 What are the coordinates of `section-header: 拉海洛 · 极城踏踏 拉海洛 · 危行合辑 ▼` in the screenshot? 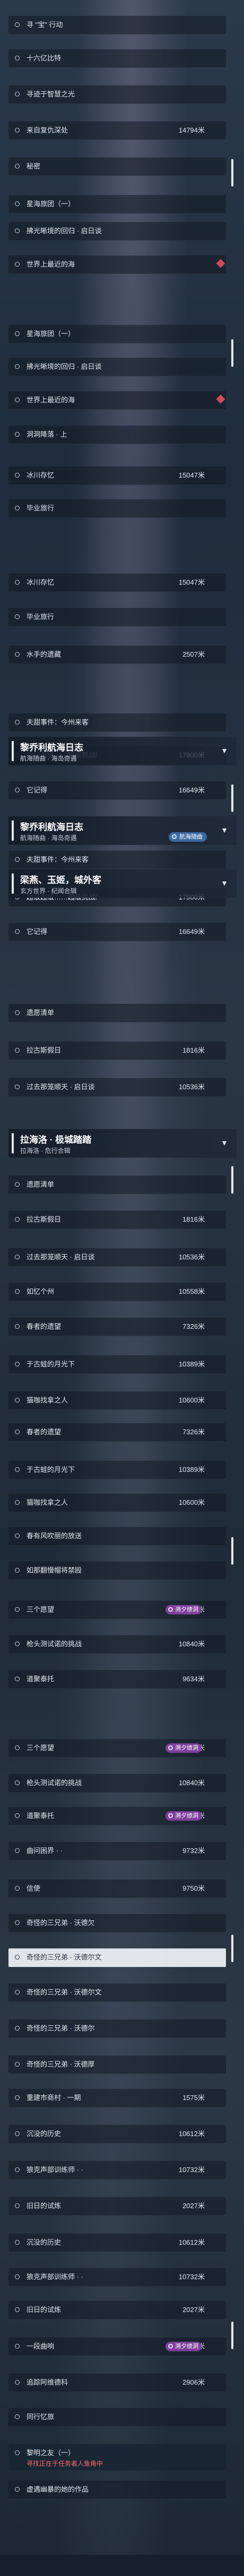 It's located at (123, 1143).